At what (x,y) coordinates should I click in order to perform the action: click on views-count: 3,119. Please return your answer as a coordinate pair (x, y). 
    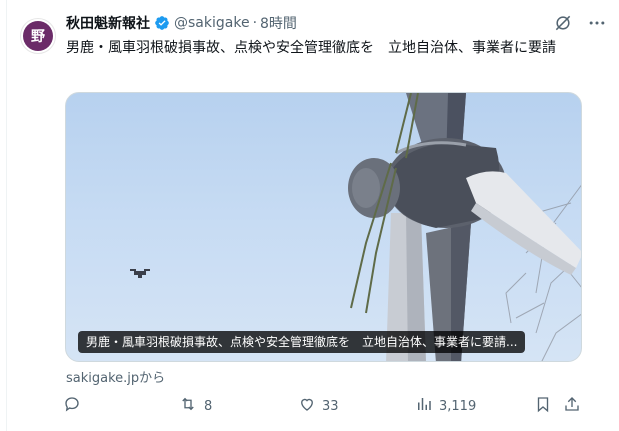
    Looking at the image, I should click on (458, 406).